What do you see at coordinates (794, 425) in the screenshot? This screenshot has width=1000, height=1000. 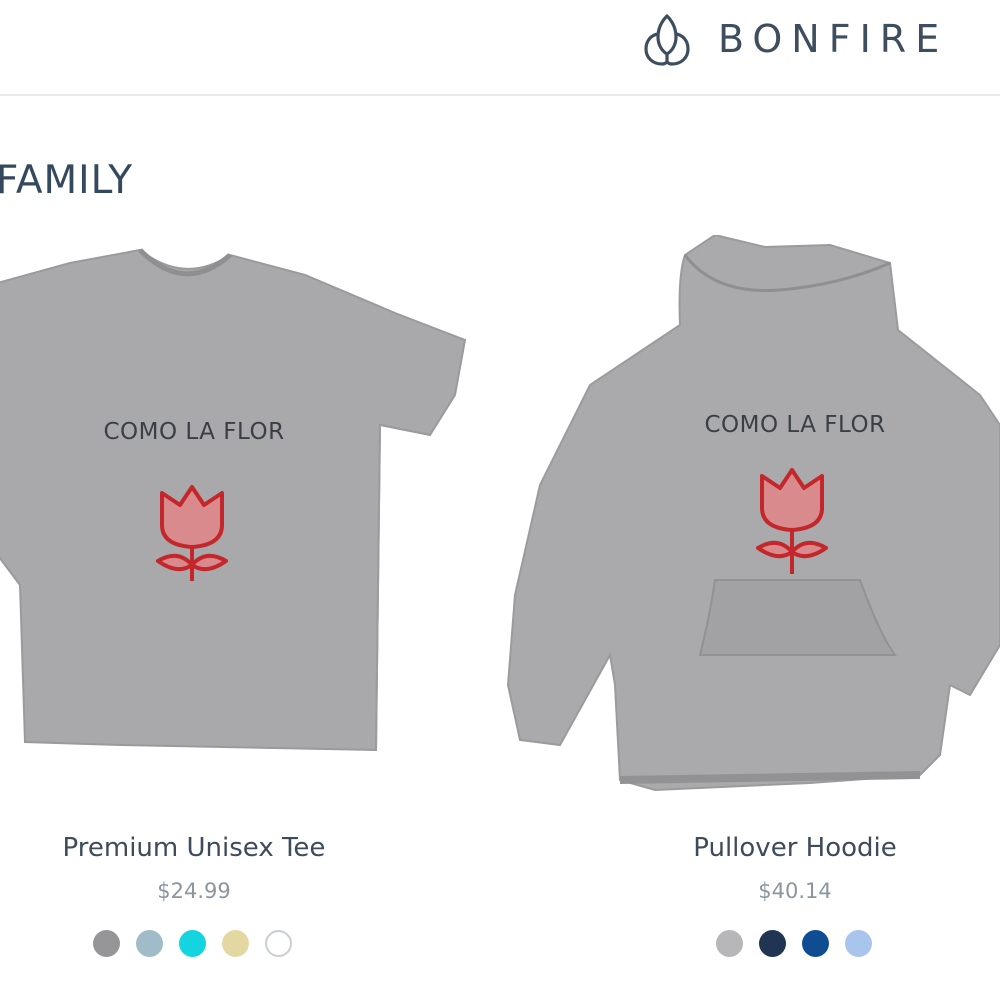 I see `hoodie-design-text: COMO LA FLOR` at bounding box center [794, 425].